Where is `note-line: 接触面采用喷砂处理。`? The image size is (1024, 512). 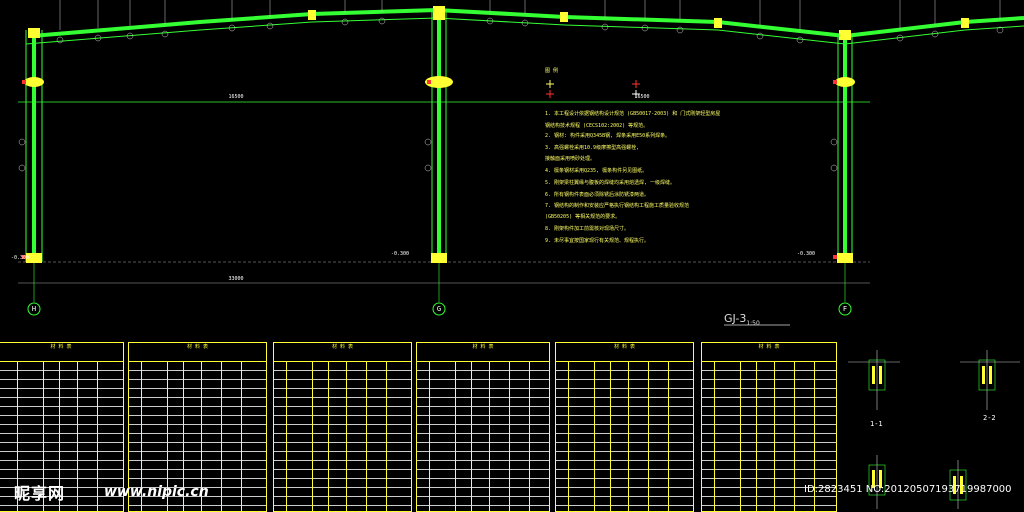 note-line: 接触面采用喷砂处理。 is located at coordinates (570, 159).